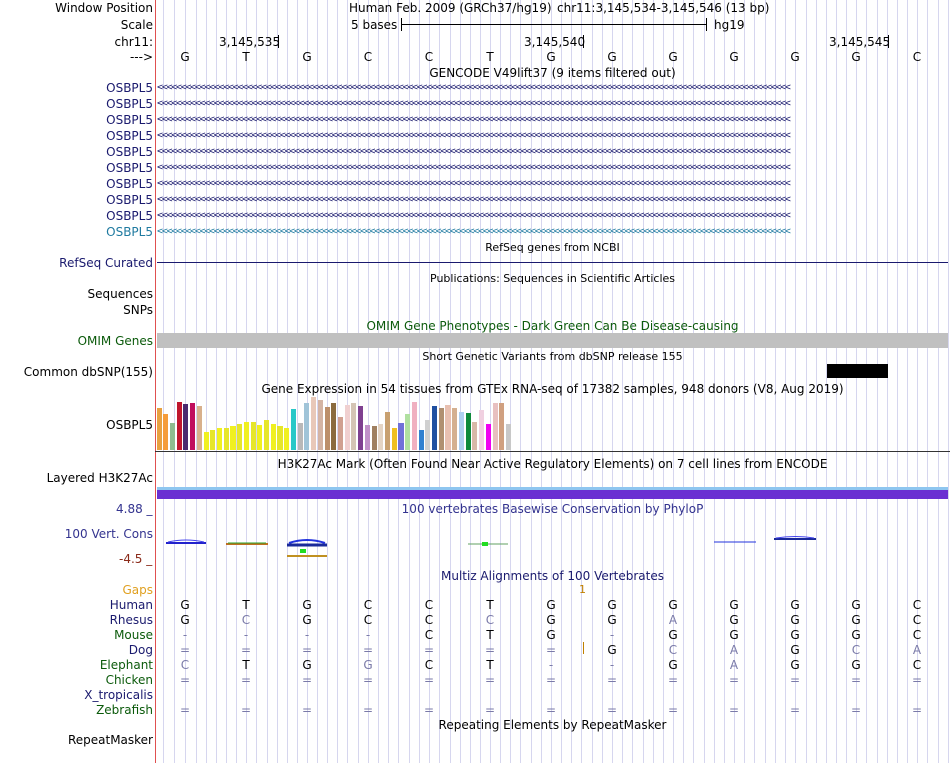  I want to click on multiz-species-label: Elephant, so click(126, 665).